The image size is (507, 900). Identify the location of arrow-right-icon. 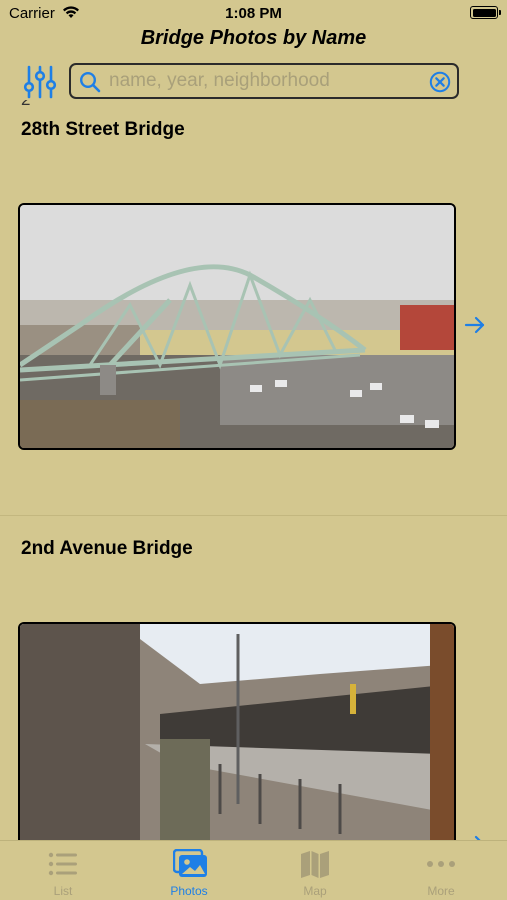
(475, 327).